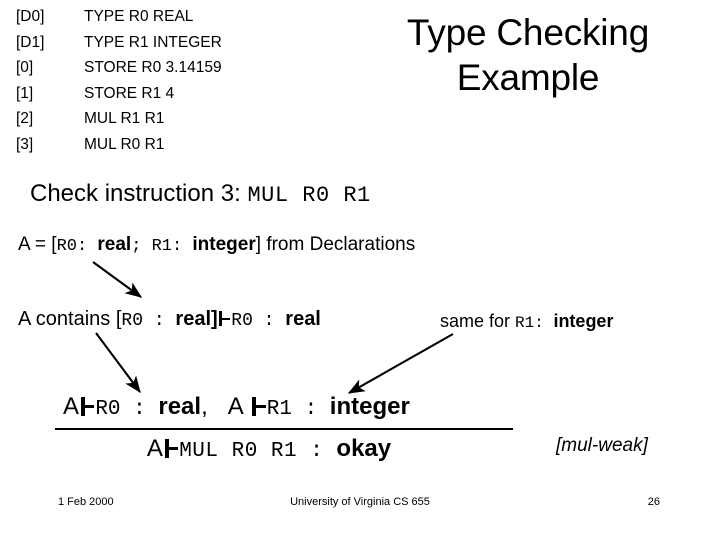 Image resolution: width=720 pixels, height=540 pixels. I want to click on declarations-prefix: A = [, so click(37, 244).